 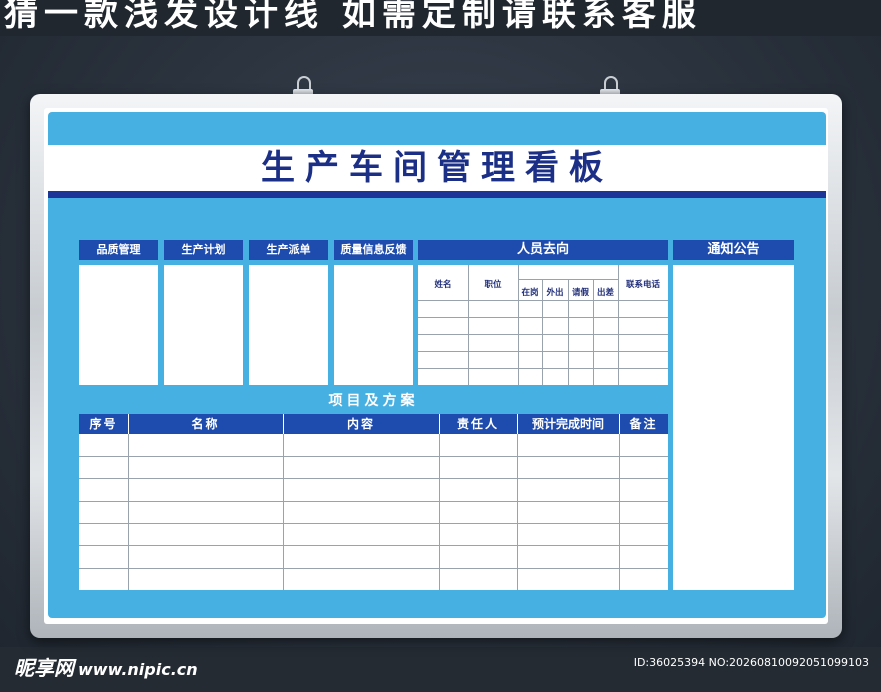 What do you see at coordinates (205, 424) in the screenshot?
I see `project-col-name: 名称` at bounding box center [205, 424].